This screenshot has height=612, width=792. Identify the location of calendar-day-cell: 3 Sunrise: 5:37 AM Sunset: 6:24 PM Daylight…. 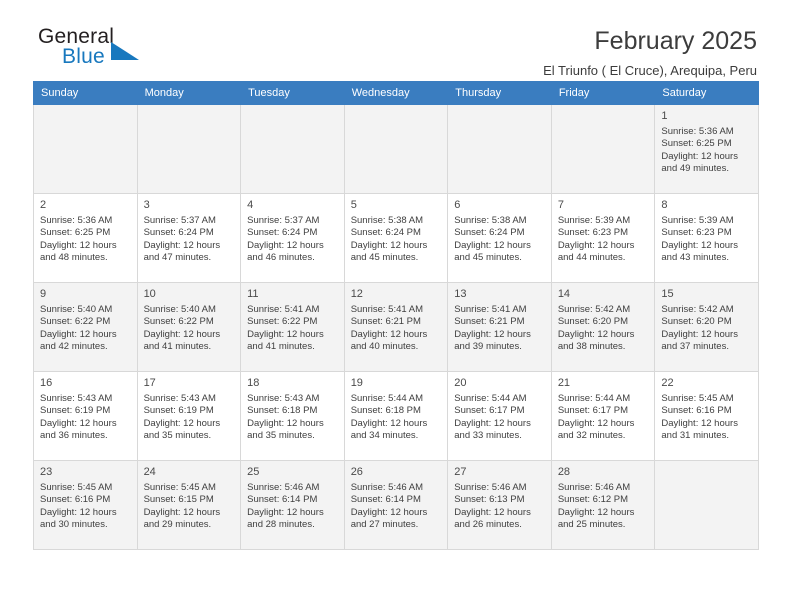
(189, 238).